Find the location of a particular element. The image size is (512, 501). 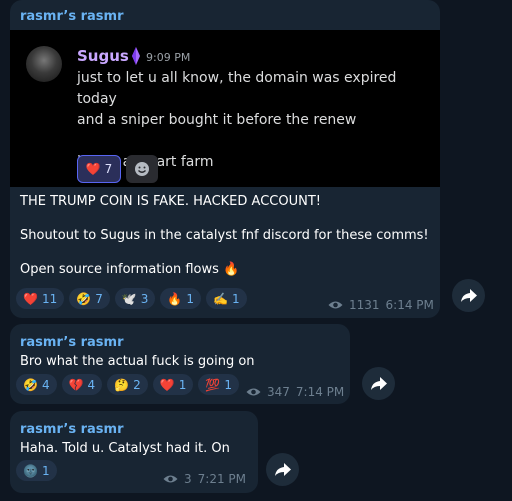

reaction-chip: 🤣 7 is located at coordinates (89, 298).